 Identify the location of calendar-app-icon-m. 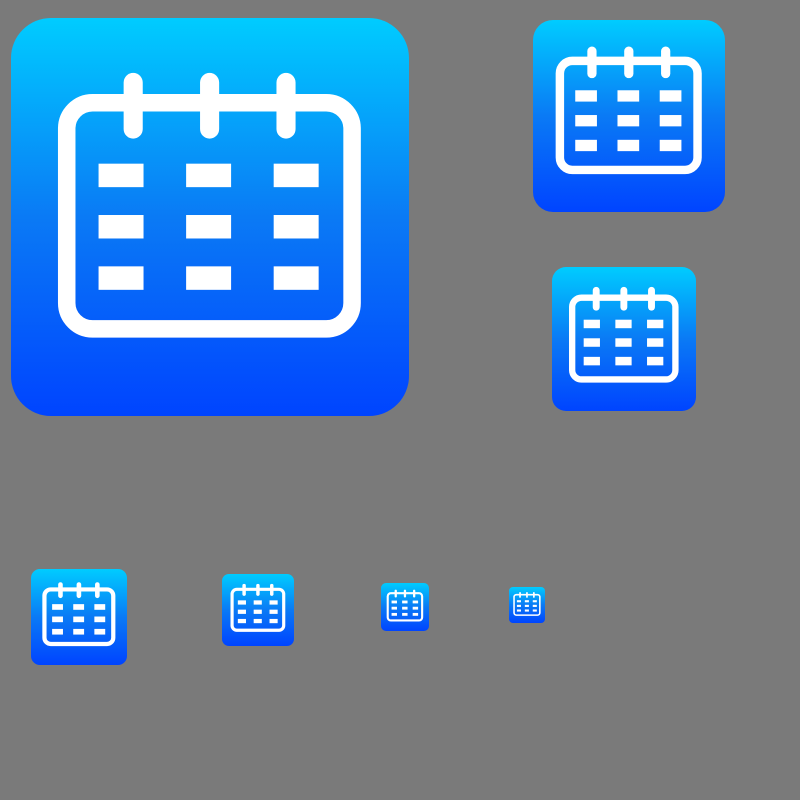
(624, 339).